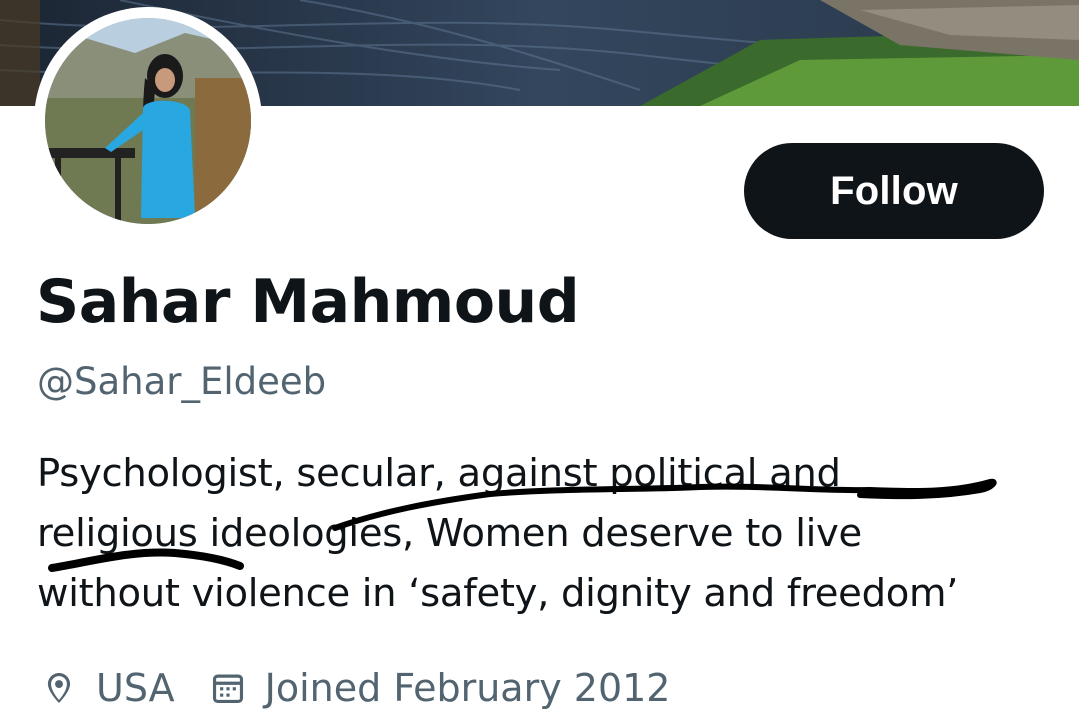 This screenshot has width=1079, height=721. I want to click on location-pin-icon, so click(59, 688).